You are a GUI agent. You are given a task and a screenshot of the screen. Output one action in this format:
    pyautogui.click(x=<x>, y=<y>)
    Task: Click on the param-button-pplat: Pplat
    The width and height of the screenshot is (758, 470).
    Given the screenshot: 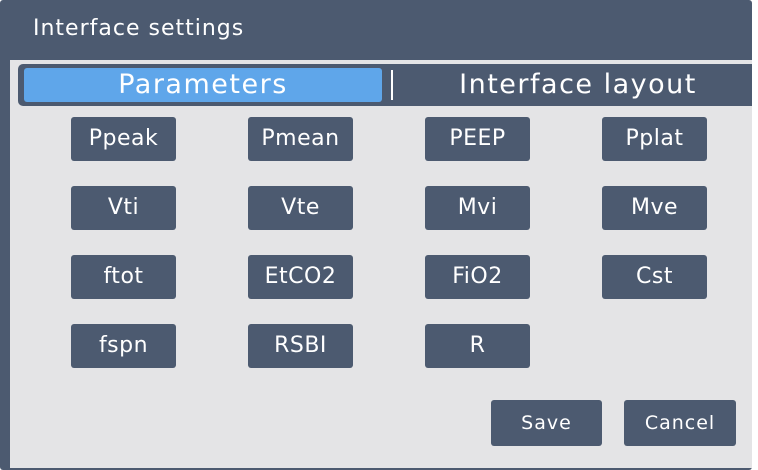 What is the action you would take?
    pyautogui.click(x=654, y=139)
    